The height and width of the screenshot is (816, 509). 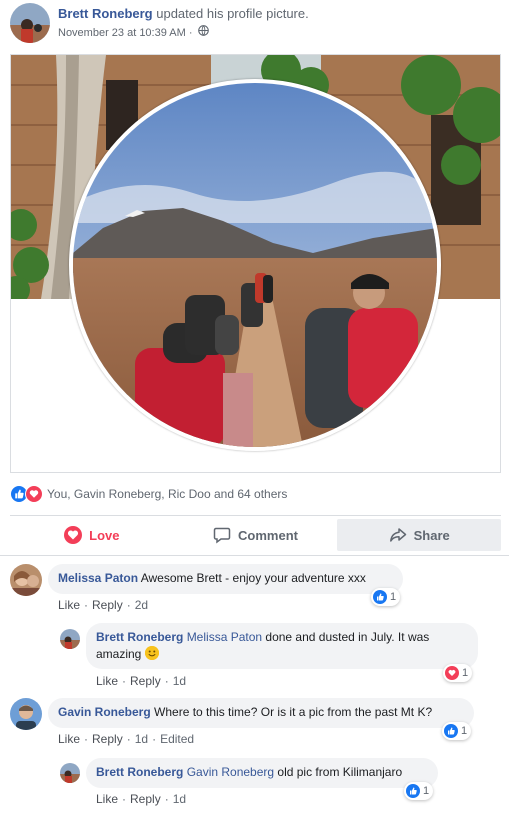 I want to click on comment-actions: Like · Reply · 2d, so click(x=103, y=605).